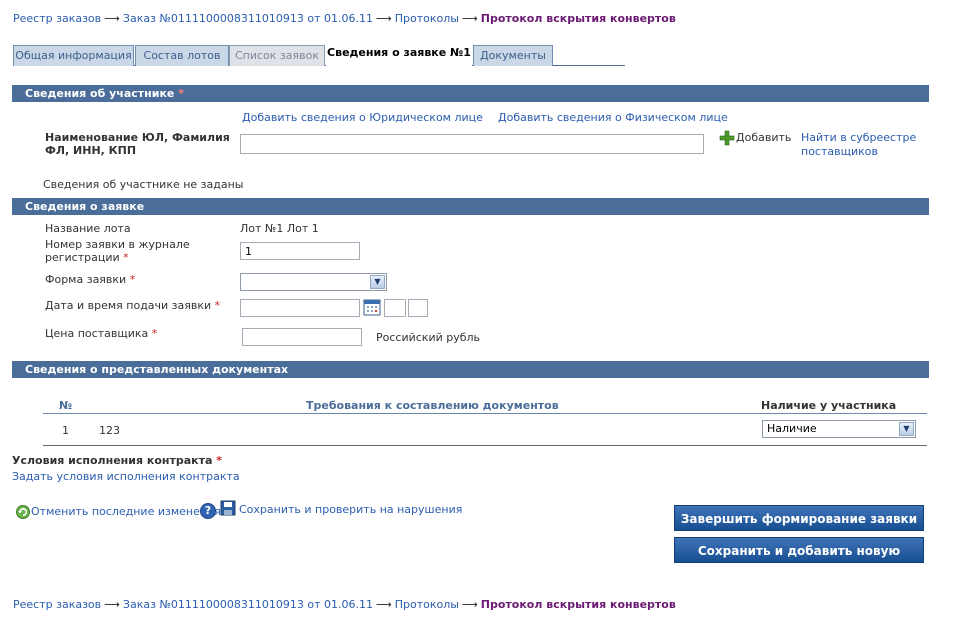  What do you see at coordinates (300, 308) in the screenshot?
I see `submission-date-input` at bounding box center [300, 308].